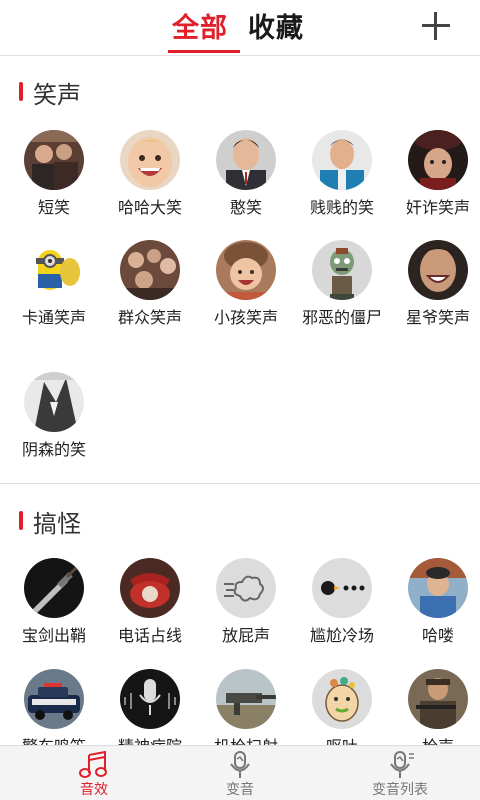 The height and width of the screenshot is (800, 480). Describe the element at coordinates (57, 524) in the screenshot. I see `section-title: 搞怪` at that location.